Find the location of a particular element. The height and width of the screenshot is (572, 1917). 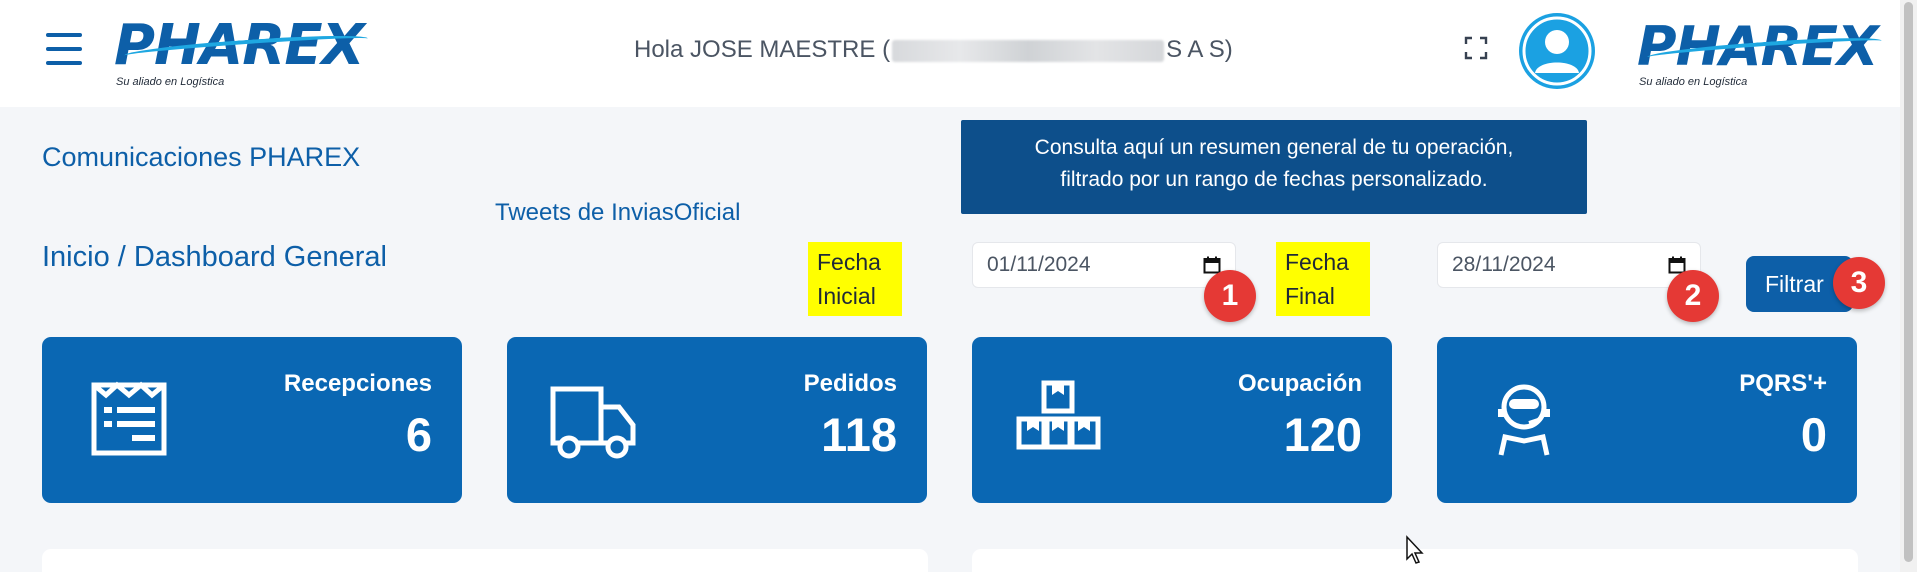

communications-title: Comunicaciones PHAREX is located at coordinates (201, 157).